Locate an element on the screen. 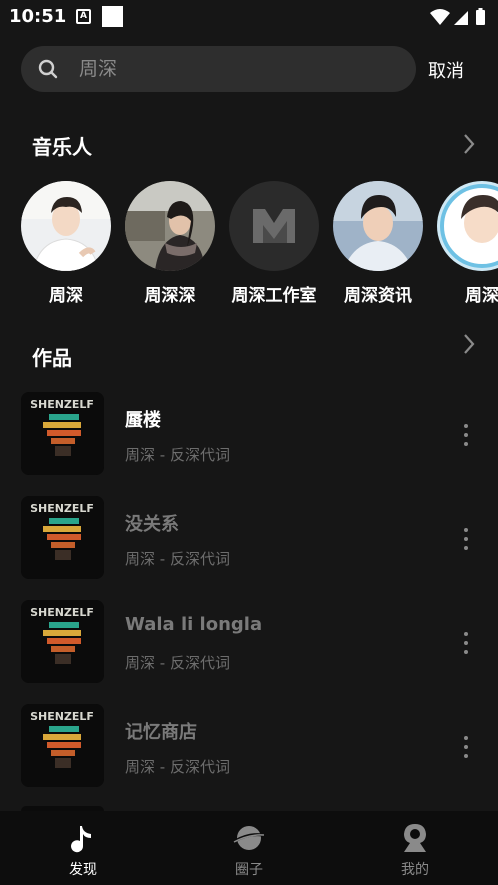  system-status-icons is located at coordinates (457, 16).